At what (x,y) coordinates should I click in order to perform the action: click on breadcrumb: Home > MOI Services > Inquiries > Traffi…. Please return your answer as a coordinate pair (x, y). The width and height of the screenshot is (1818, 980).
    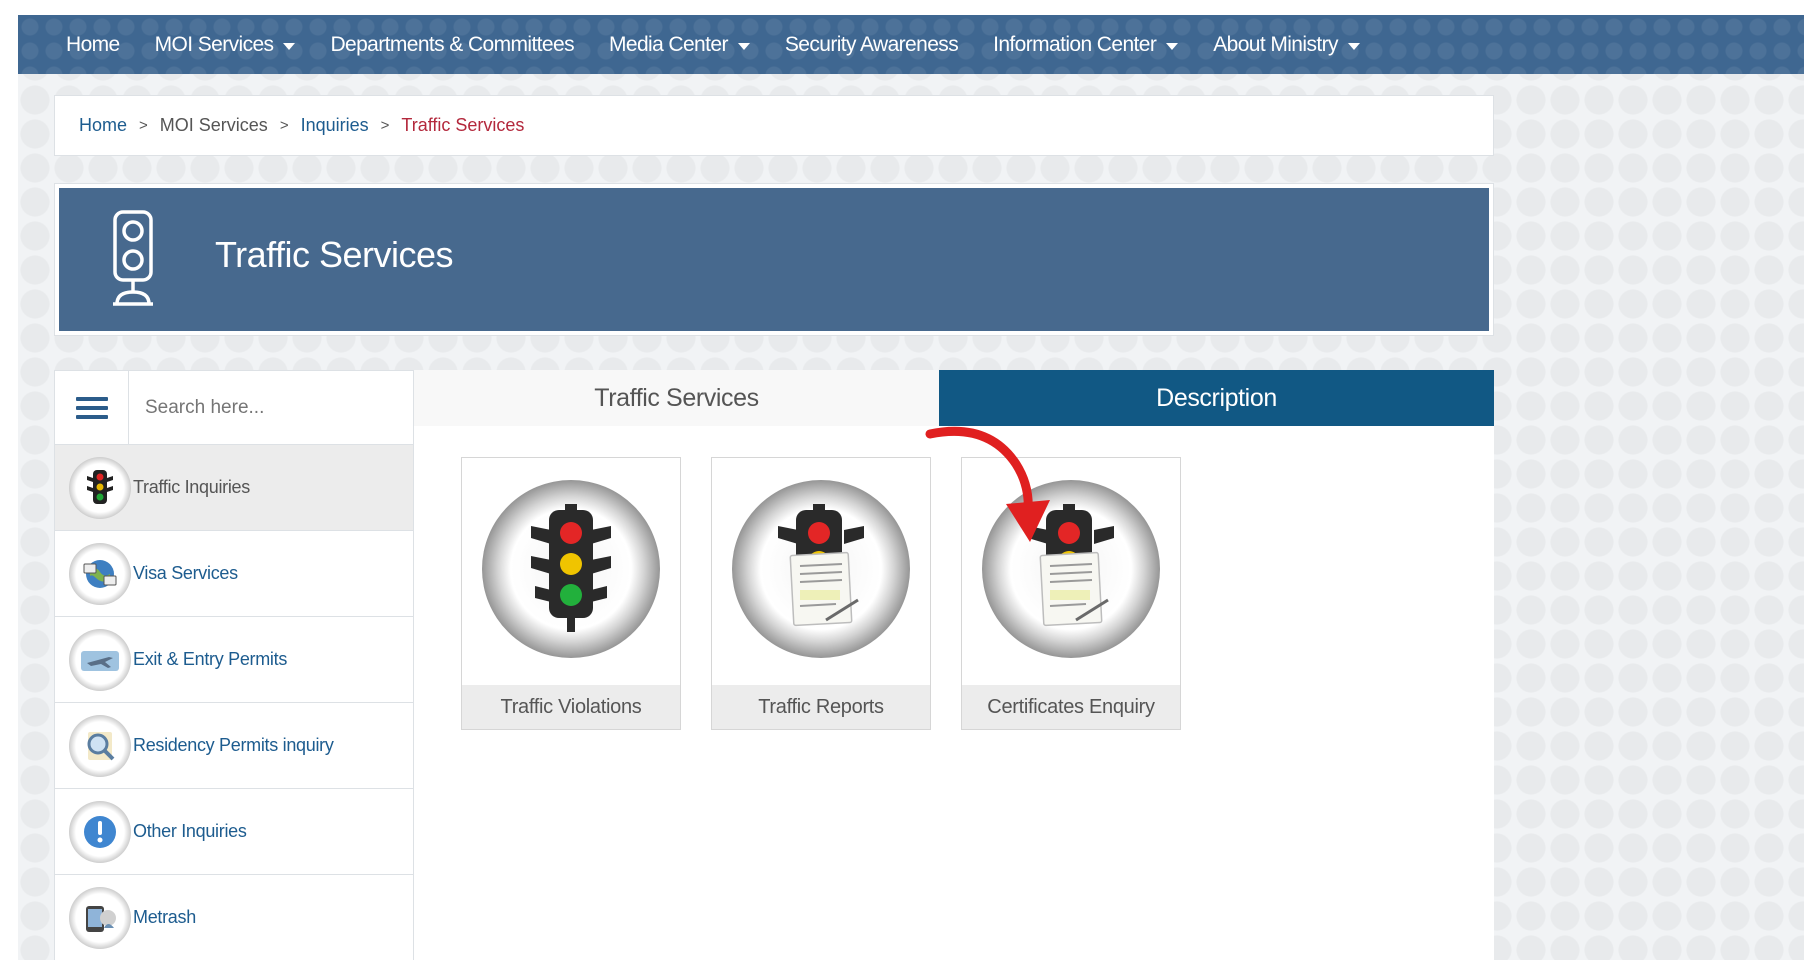
    Looking at the image, I should click on (774, 125).